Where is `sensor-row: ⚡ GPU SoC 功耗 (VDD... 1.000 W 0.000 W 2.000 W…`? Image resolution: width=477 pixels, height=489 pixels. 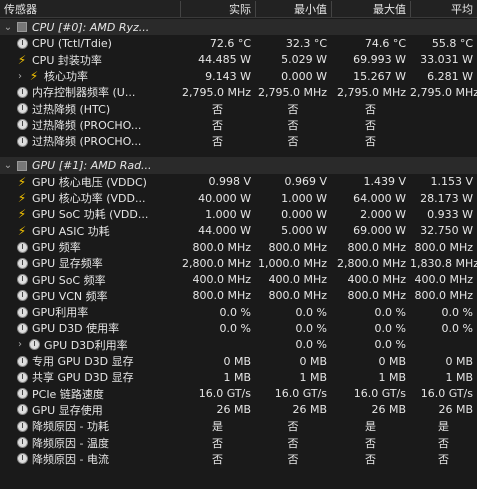
sensor-row: ⚡ GPU SoC 功耗 (VDD... 1.000 W 0.000 W 2.000 W… is located at coordinates (238, 214).